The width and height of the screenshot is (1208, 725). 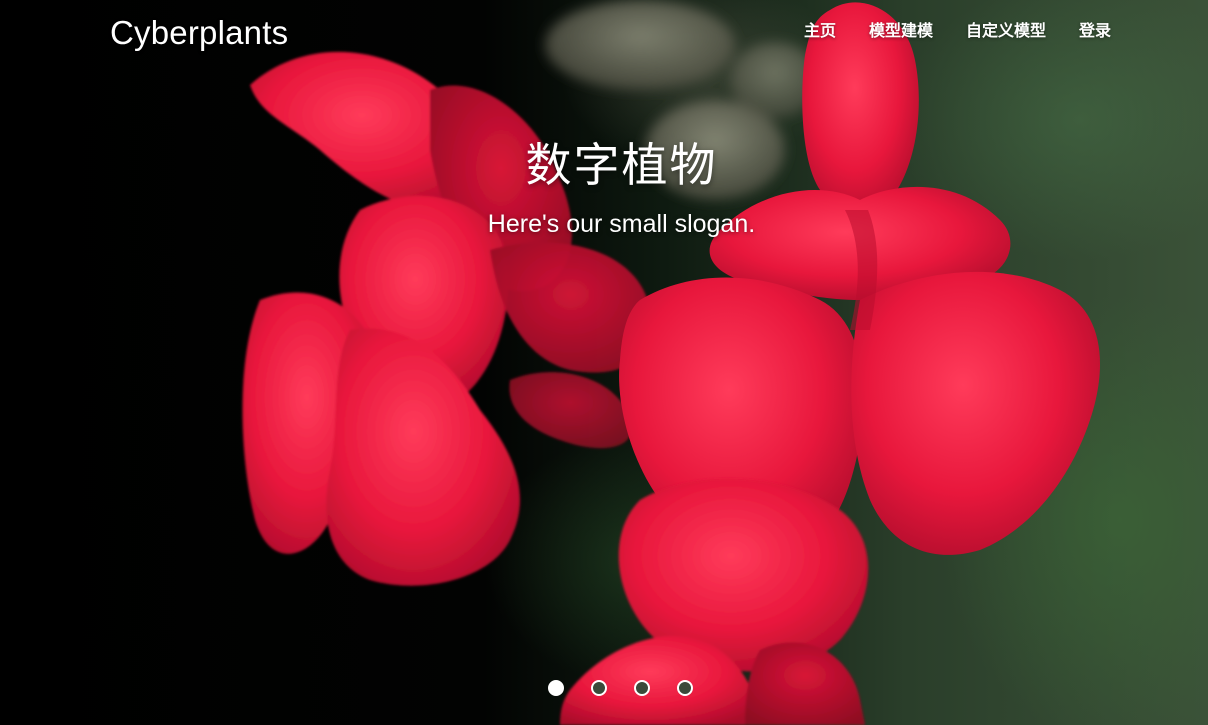 I want to click on nav-link-modeling: 模型建模, so click(x=901, y=31).